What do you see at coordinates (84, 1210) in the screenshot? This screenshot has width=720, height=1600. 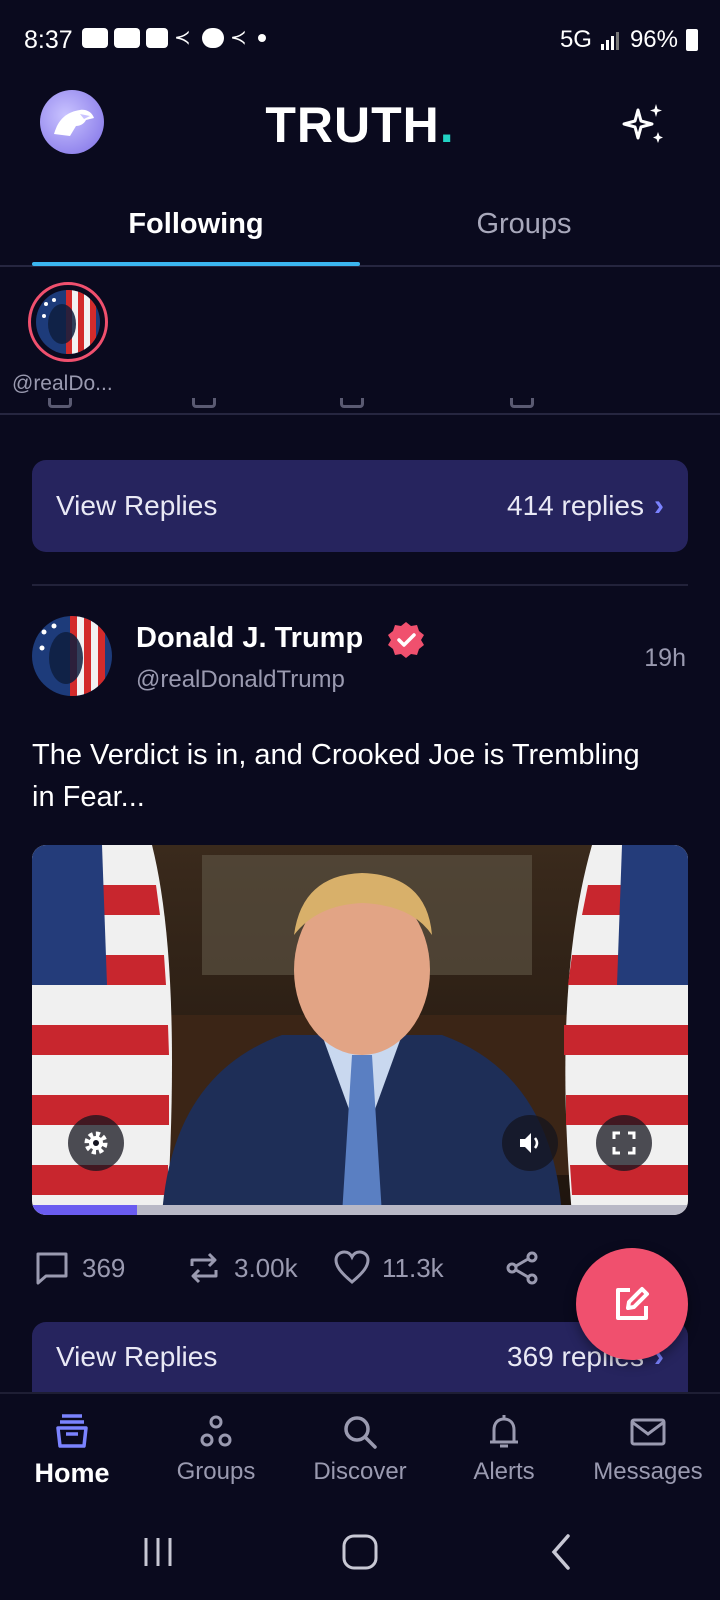 I see `video-progress-fill` at bounding box center [84, 1210].